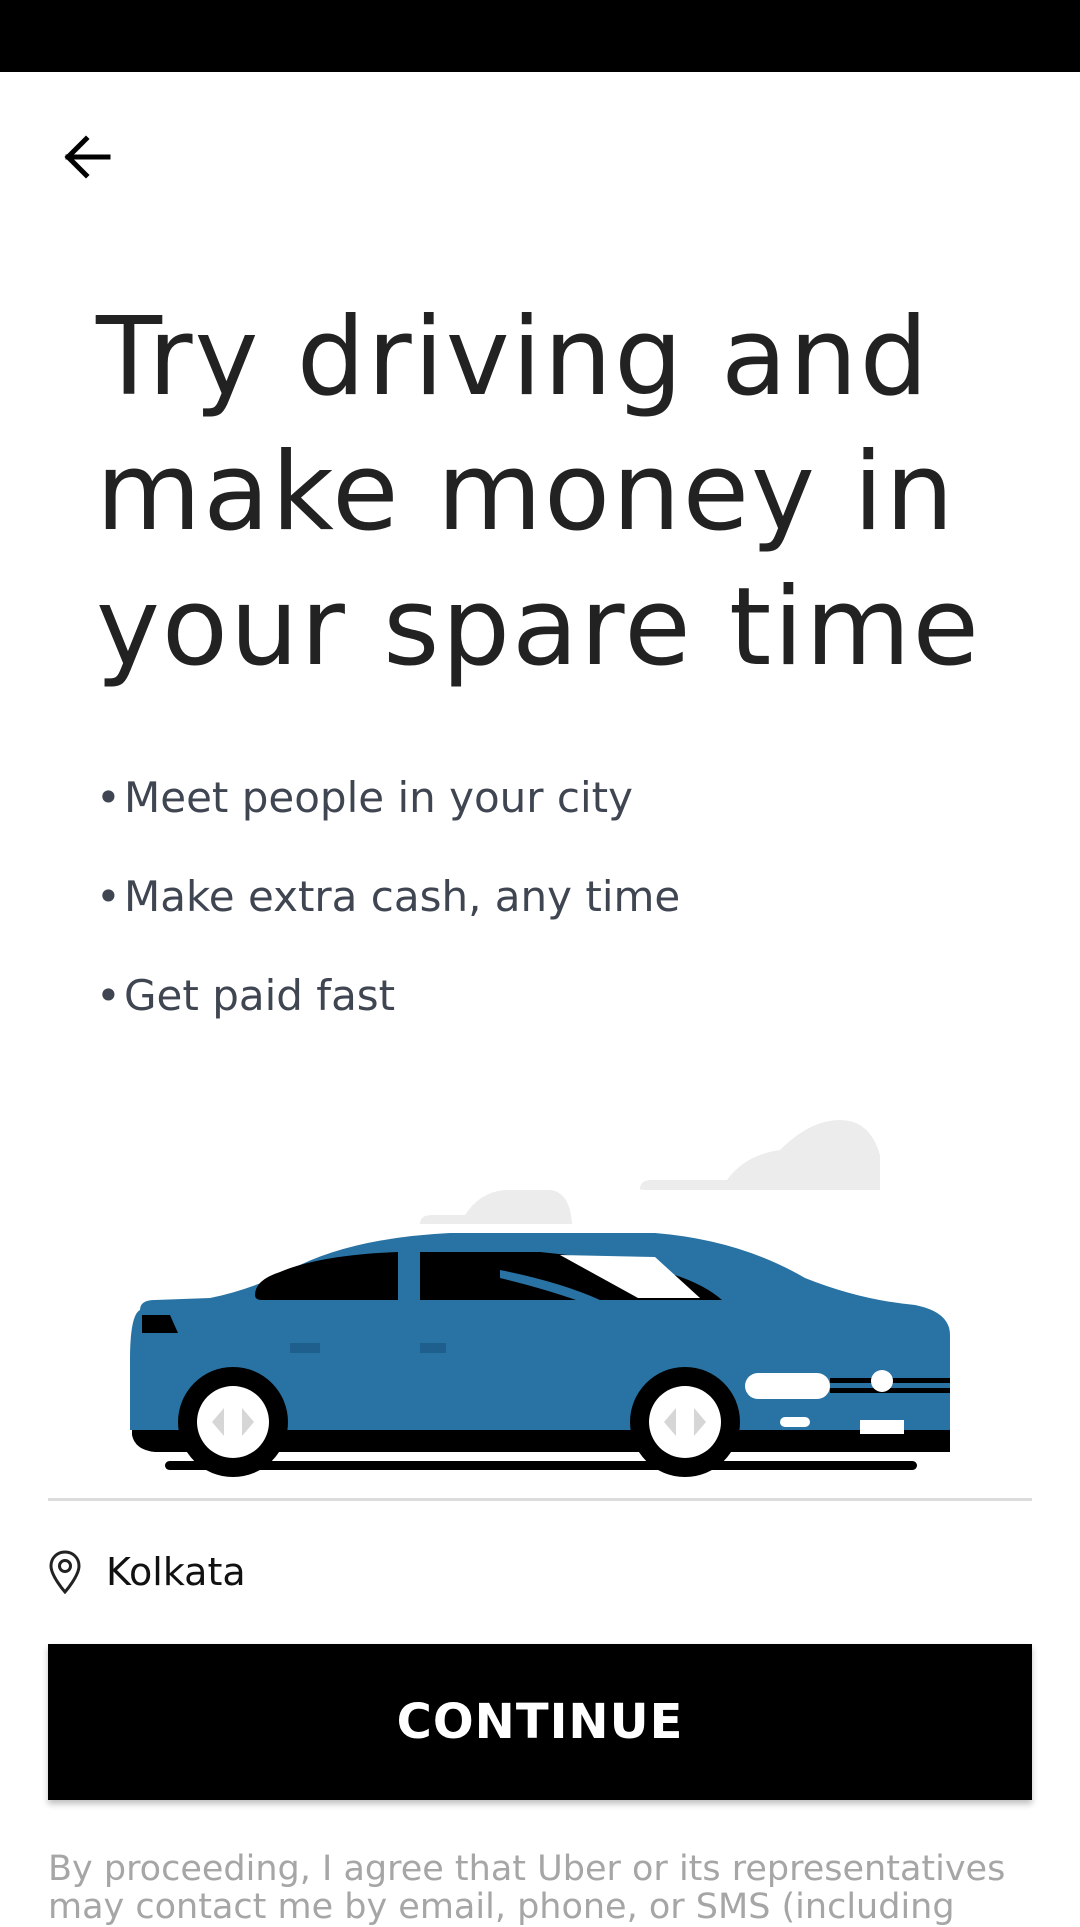  What do you see at coordinates (176, 1572) in the screenshot?
I see `city-name: Kolkata` at bounding box center [176, 1572].